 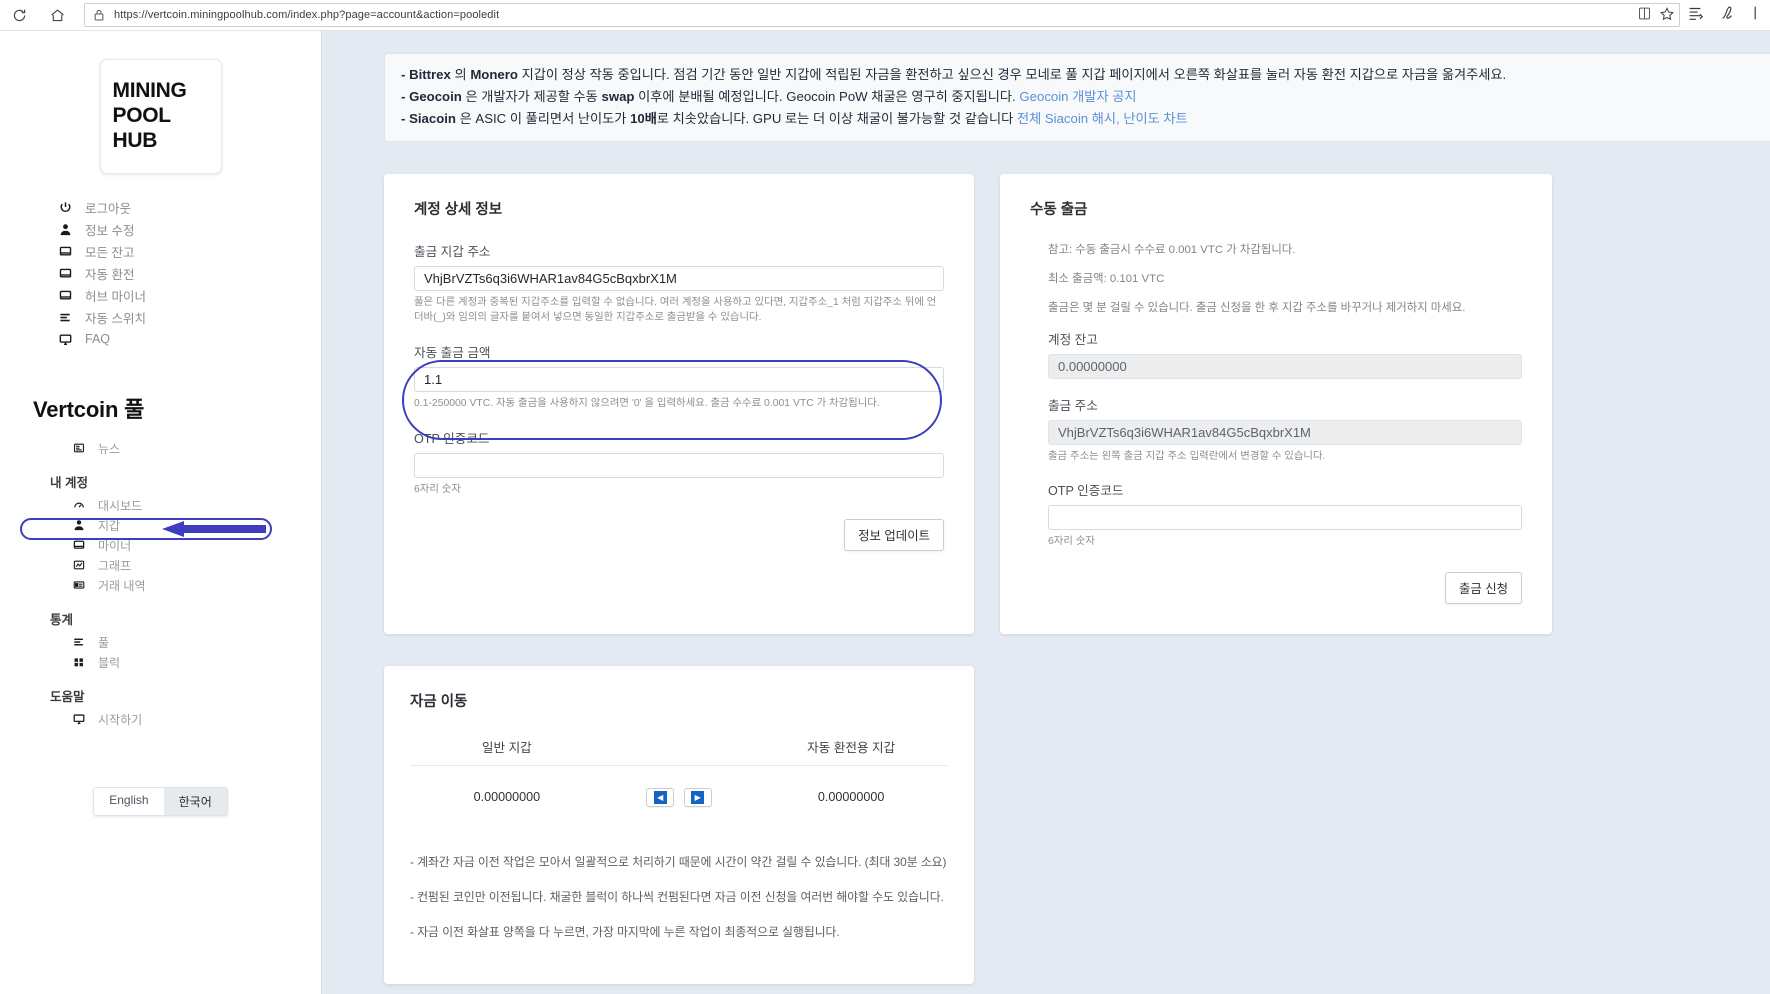 I want to click on home-button, so click(x=57, y=15).